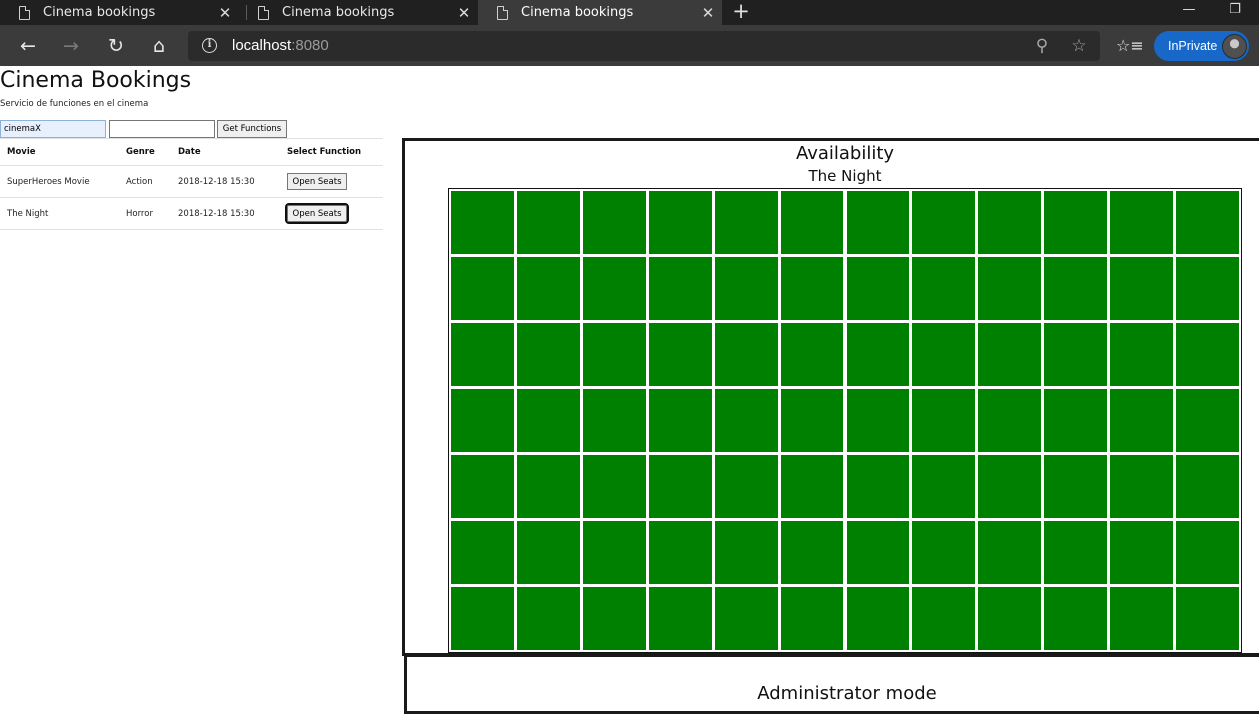 Image resolution: width=1259 pixels, height=714 pixels. Describe the element at coordinates (812, 618) in the screenshot. I see `seat-r7-c6` at that location.